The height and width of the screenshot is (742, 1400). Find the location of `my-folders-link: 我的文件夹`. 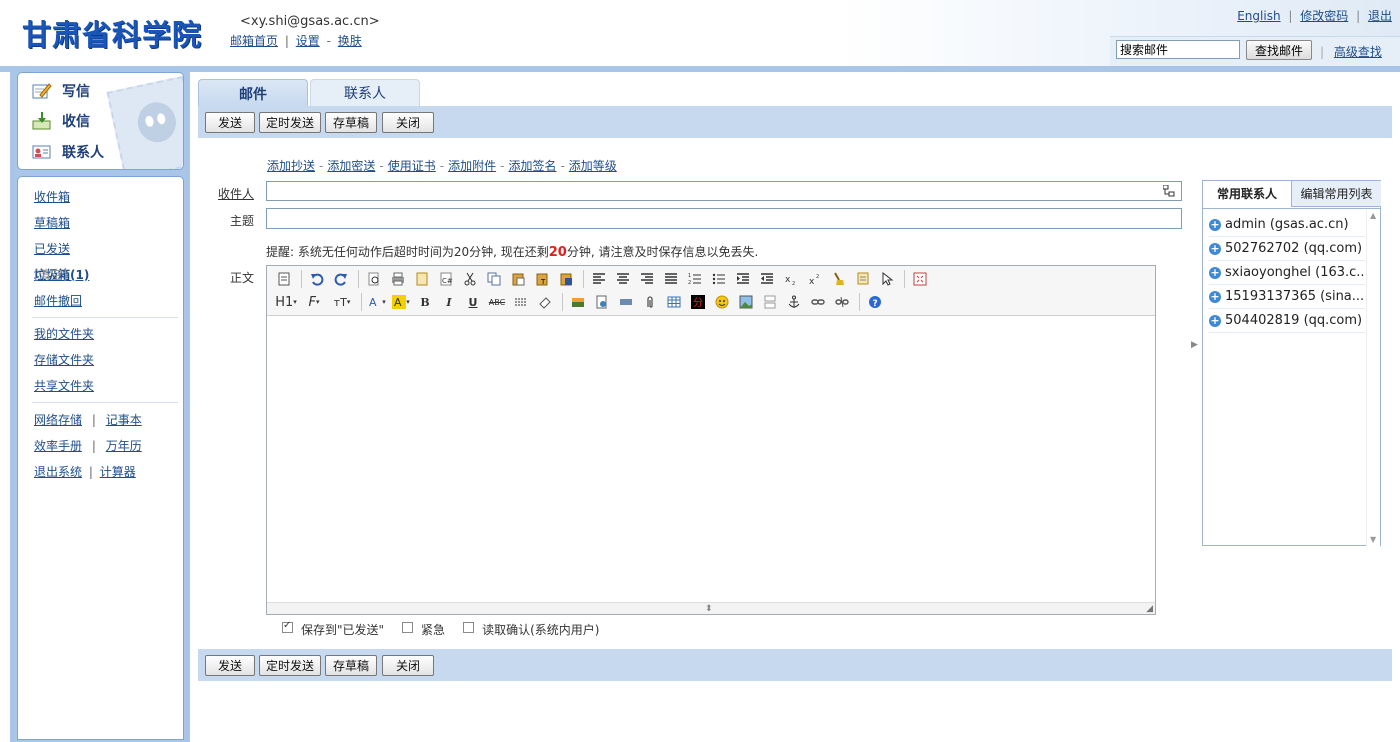

my-folders-link: 我的文件夹 is located at coordinates (64, 333).